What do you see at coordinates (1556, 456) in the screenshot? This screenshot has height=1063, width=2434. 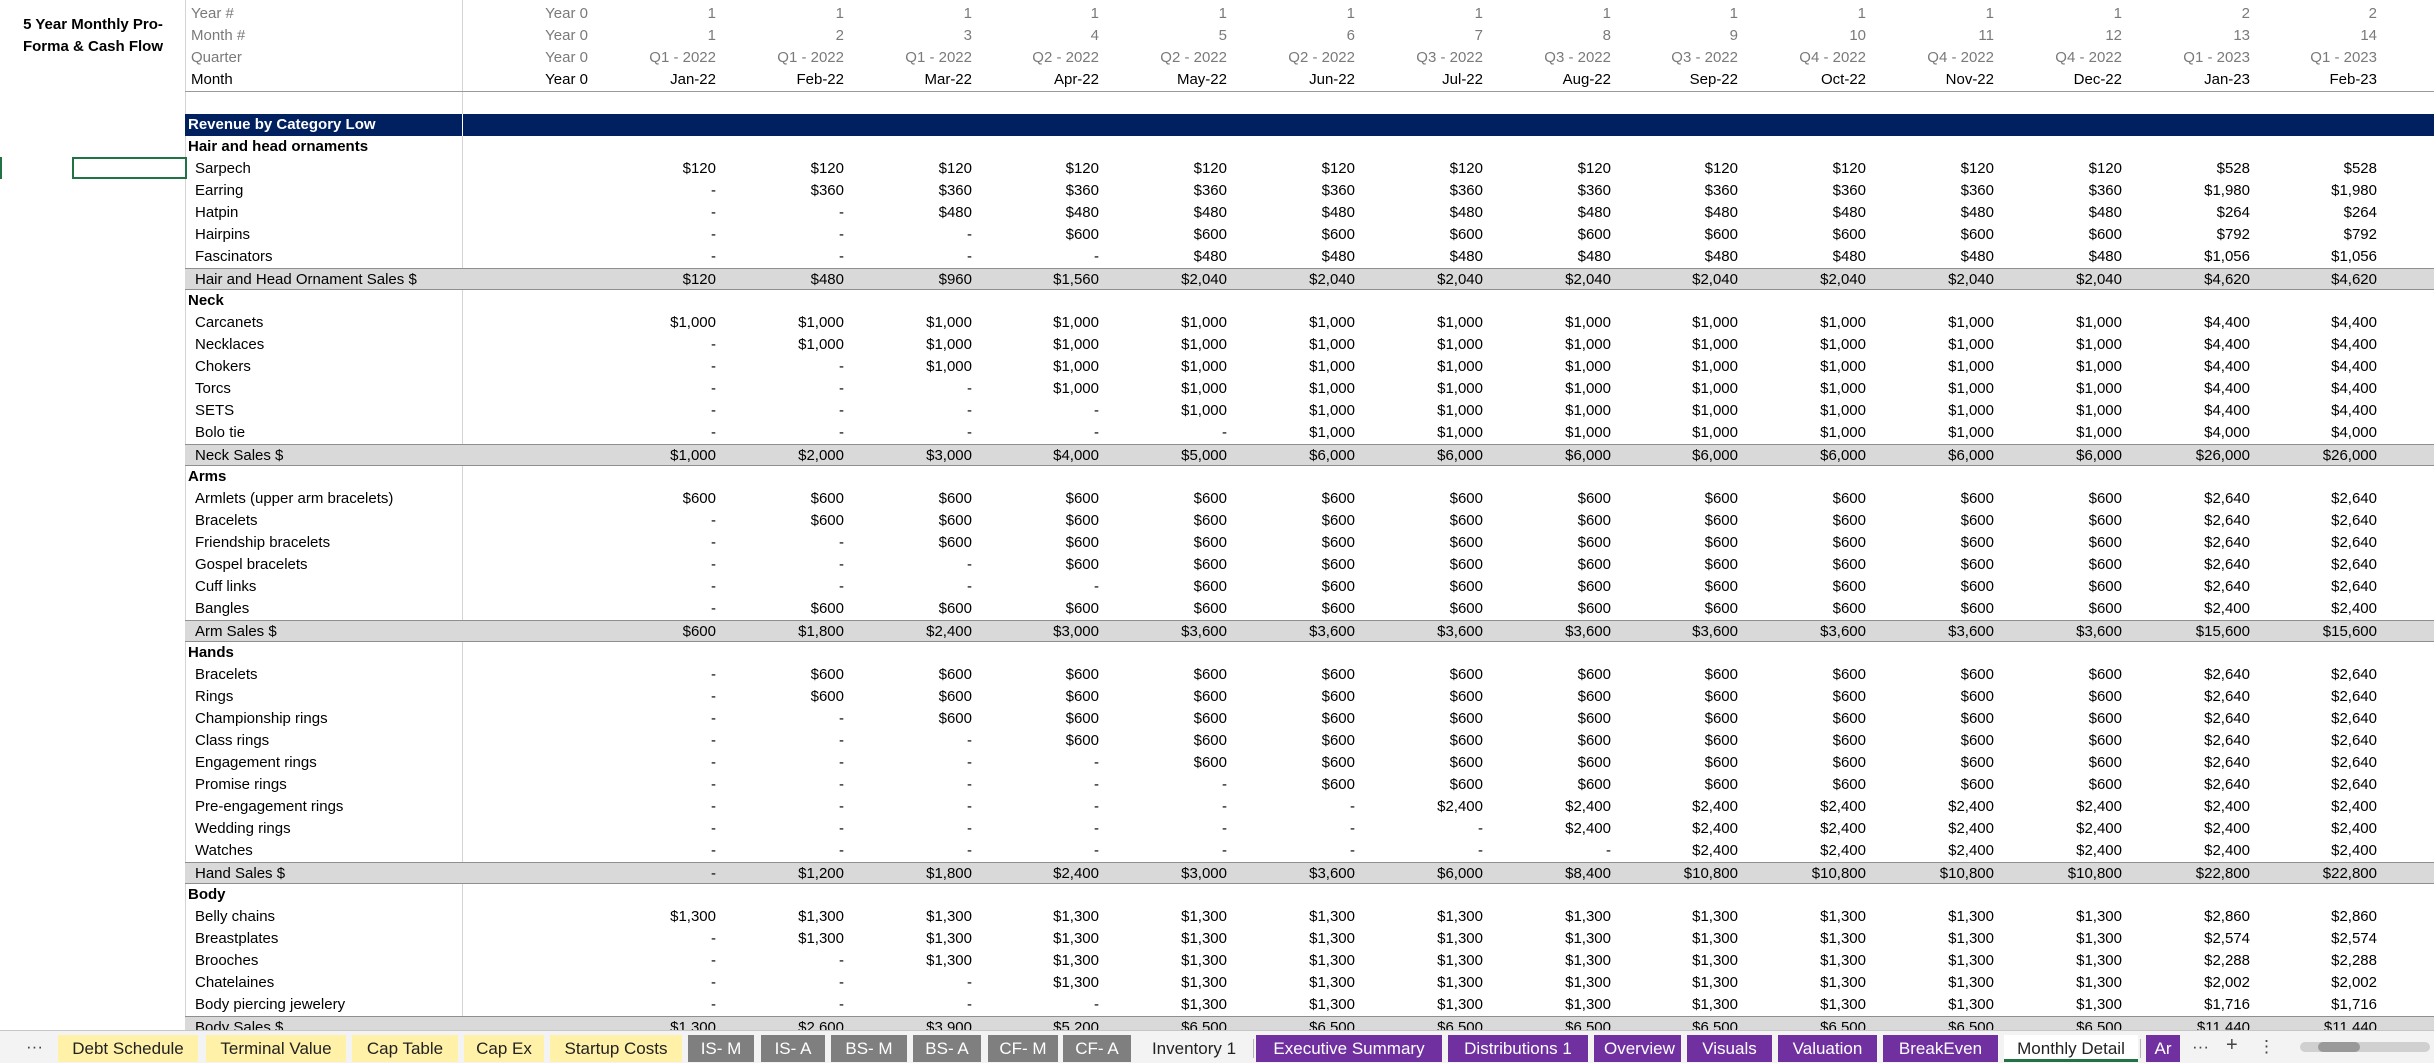 I see `cell-value: $6,000` at bounding box center [1556, 456].